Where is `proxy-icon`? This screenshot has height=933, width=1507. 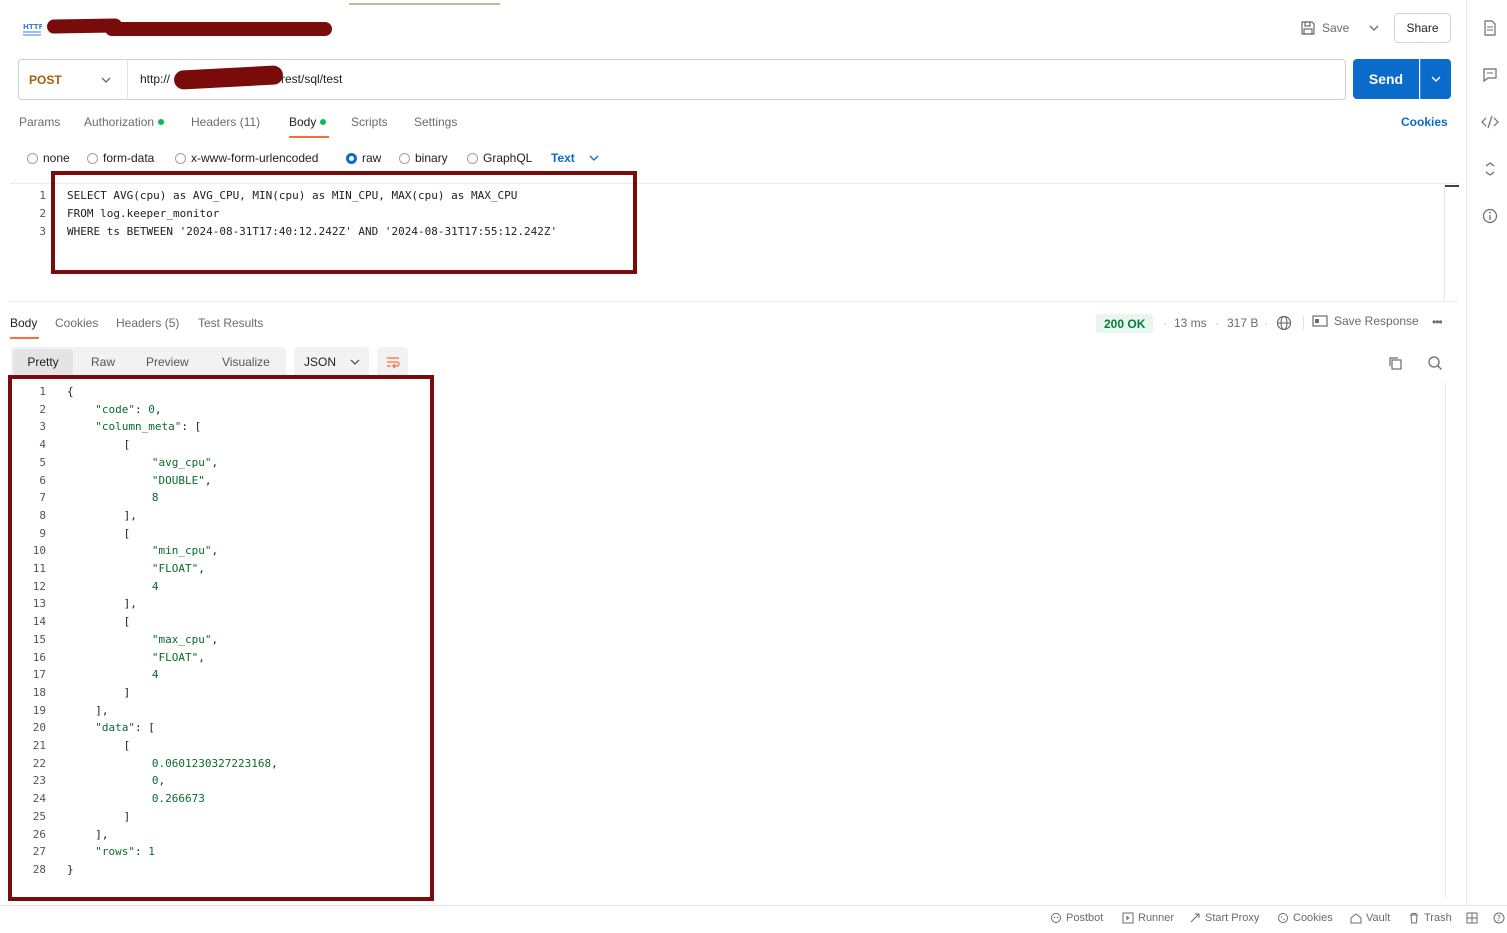 proxy-icon is located at coordinates (1195, 918).